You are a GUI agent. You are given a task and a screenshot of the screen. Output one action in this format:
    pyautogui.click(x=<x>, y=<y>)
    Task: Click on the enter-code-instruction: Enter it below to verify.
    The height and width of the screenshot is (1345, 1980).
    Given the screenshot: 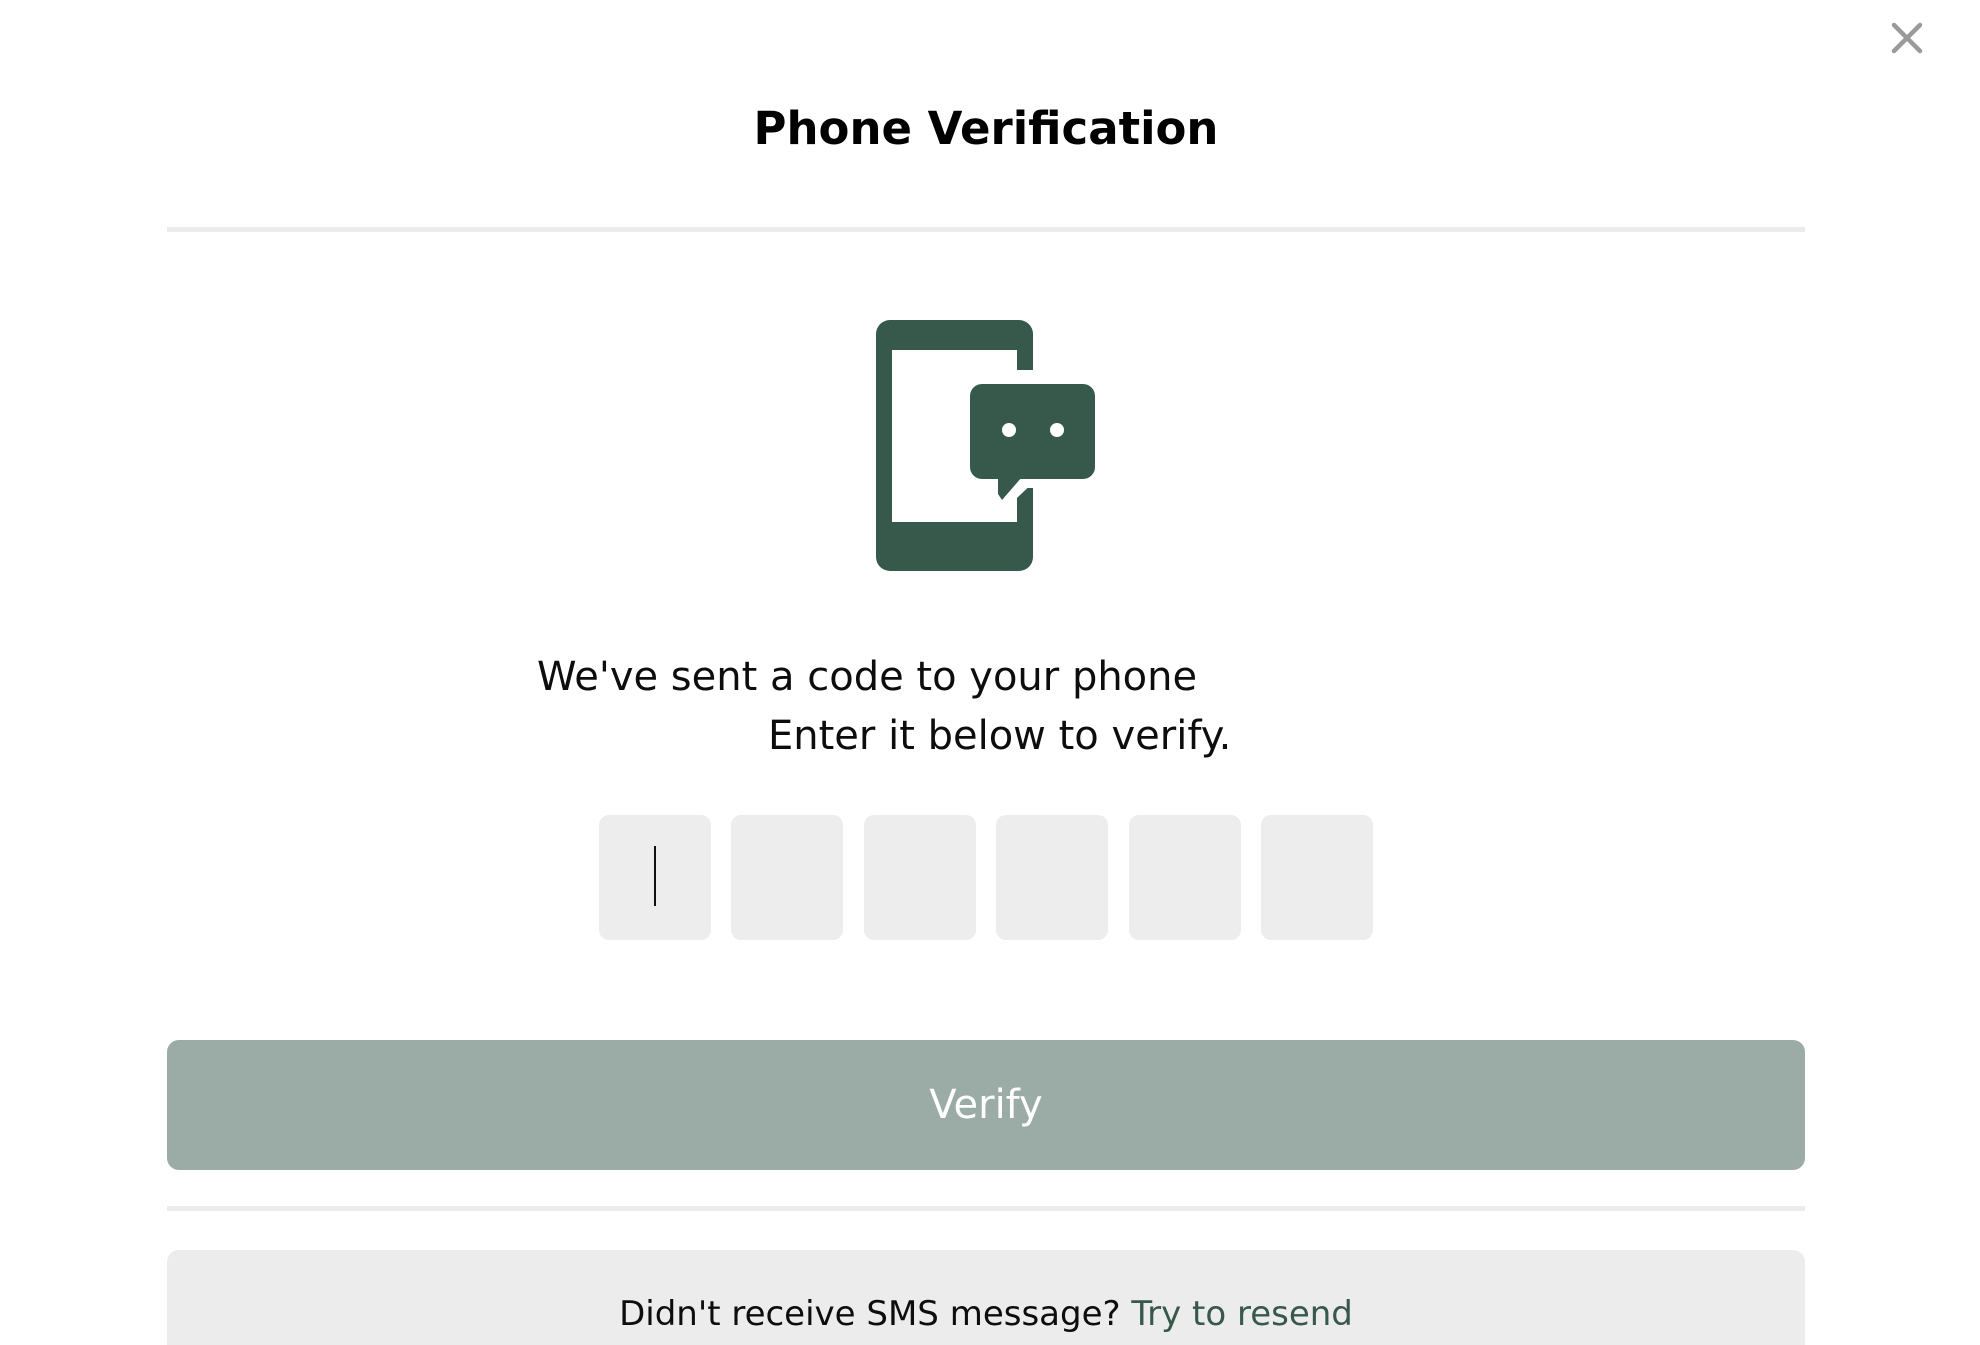 What is the action you would take?
    pyautogui.click(x=1000, y=736)
    